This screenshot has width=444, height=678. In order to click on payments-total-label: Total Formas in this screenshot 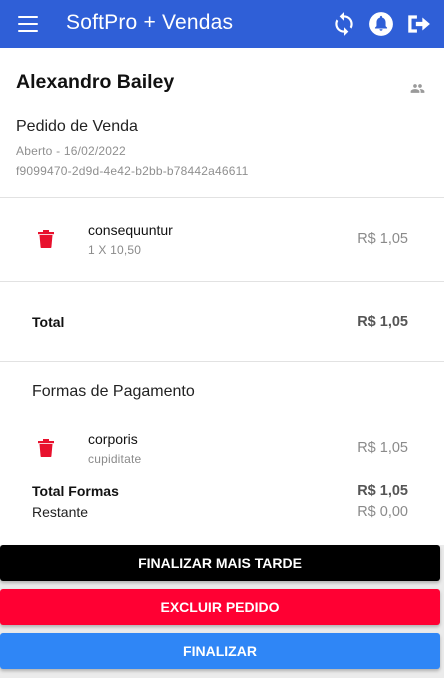, I will do `click(75, 491)`.